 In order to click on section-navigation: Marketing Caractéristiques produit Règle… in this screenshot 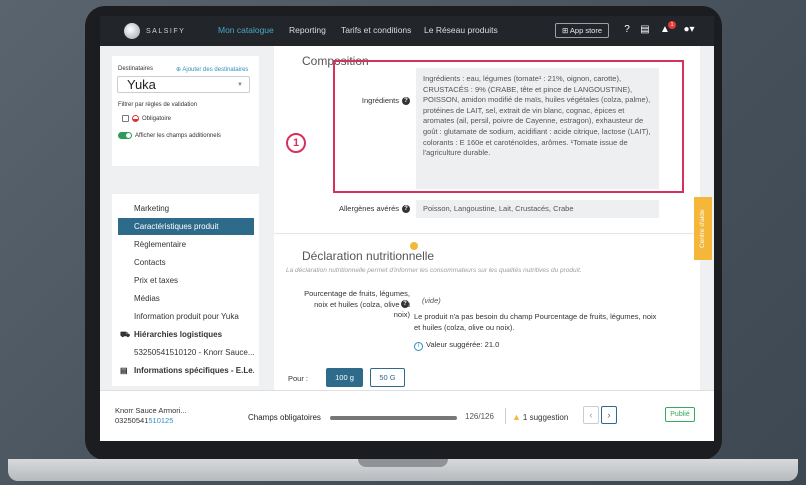, I will do `click(185, 290)`.